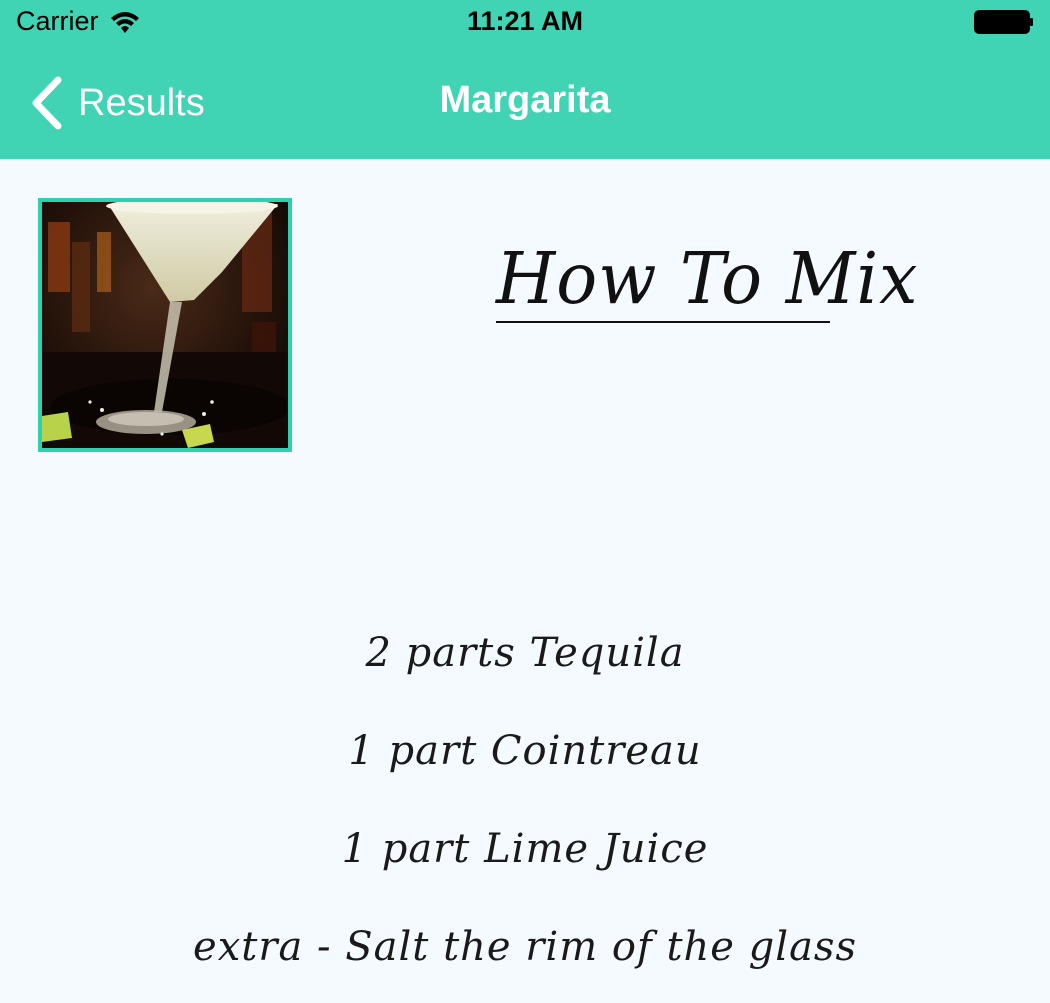 This screenshot has width=1050, height=1003. What do you see at coordinates (1003, 22) in the screenshot?
I see `battery-icon` at bounding box center [1003, 22].